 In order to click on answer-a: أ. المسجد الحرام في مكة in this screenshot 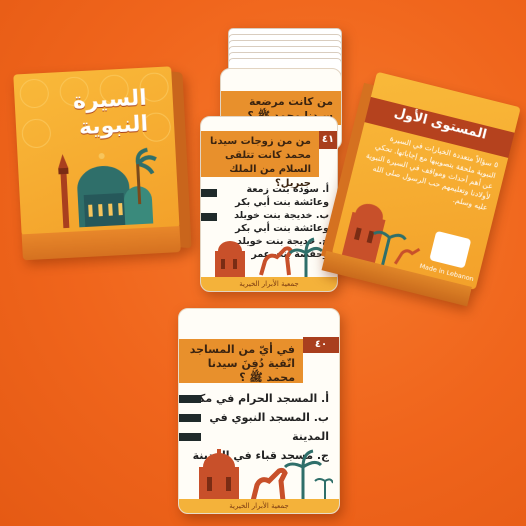, I will do `click(260, 398)`.